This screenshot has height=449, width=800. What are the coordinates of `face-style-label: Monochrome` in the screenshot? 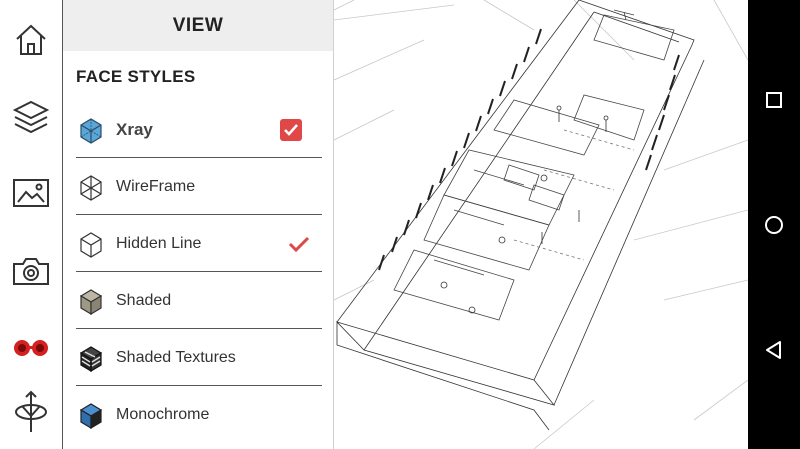 It's located at (163, 414).